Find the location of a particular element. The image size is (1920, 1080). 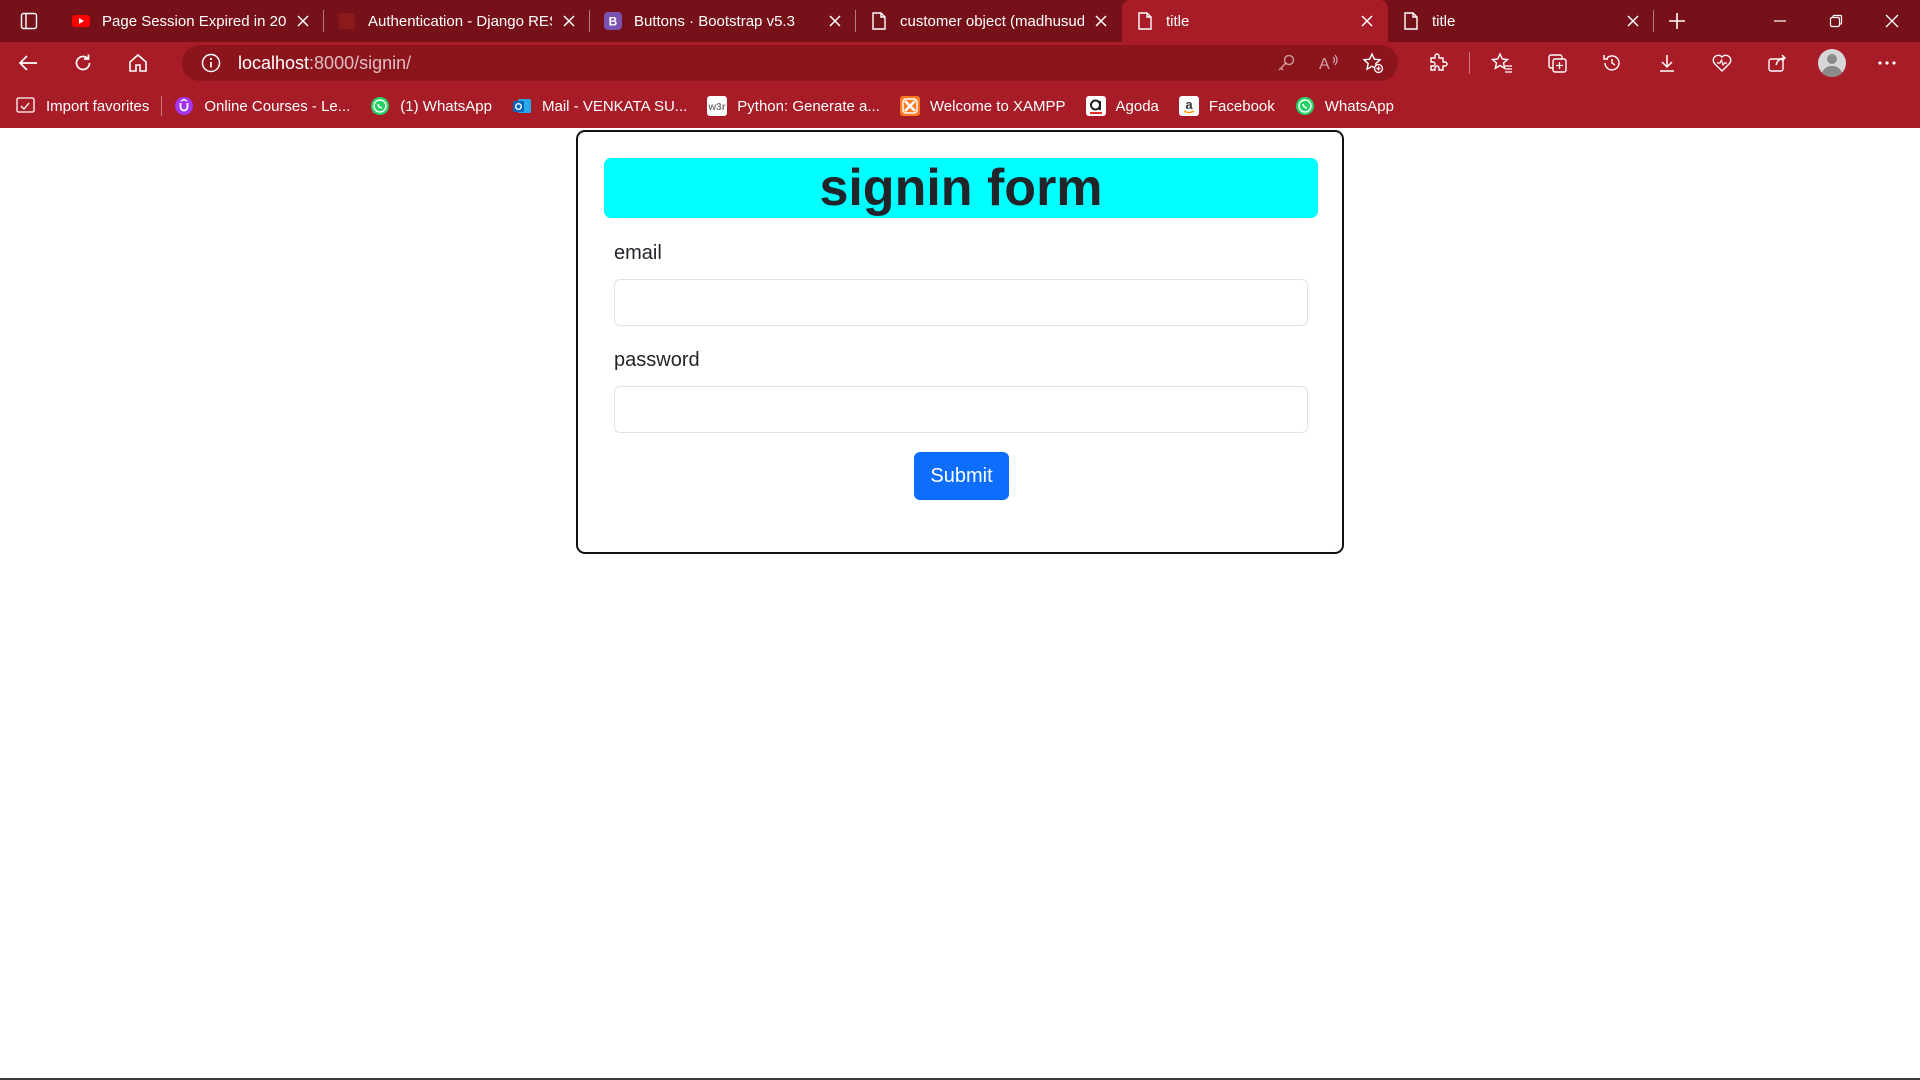

address-bar: localhost:8000/signin/ A is located at coordinates (790, 63).